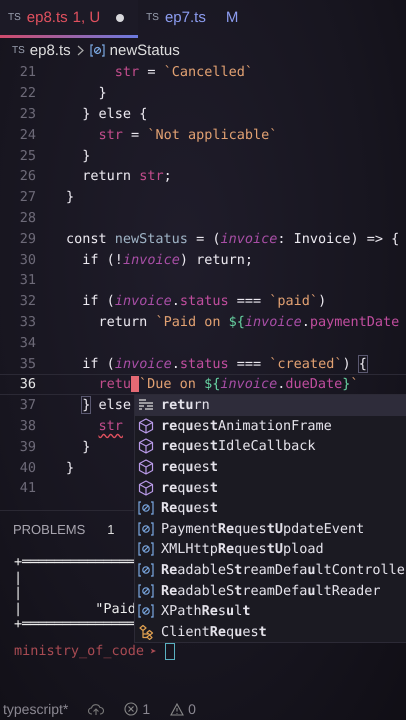  Describe the element at coordinates (270, 570) in the screenshot. I see `suggestion-item: ReadableStreamDefaultControlle` at that location.